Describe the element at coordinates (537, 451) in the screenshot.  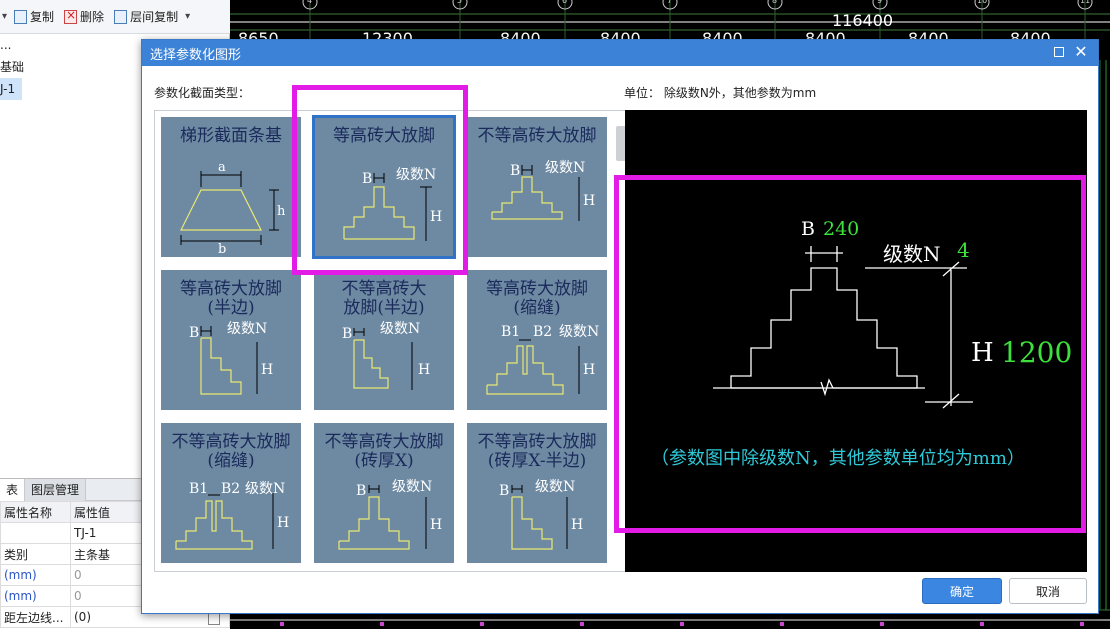
I see `tile-title: 不等高砖大放脚 (砖厚X-半边)` at that location.